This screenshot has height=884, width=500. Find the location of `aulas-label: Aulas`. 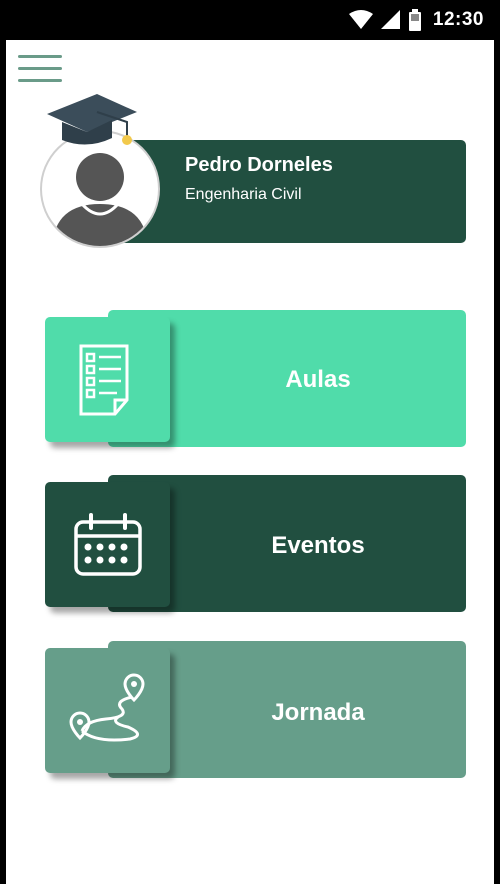

aulas-label: Aulas is located at coordinates (318, 379).